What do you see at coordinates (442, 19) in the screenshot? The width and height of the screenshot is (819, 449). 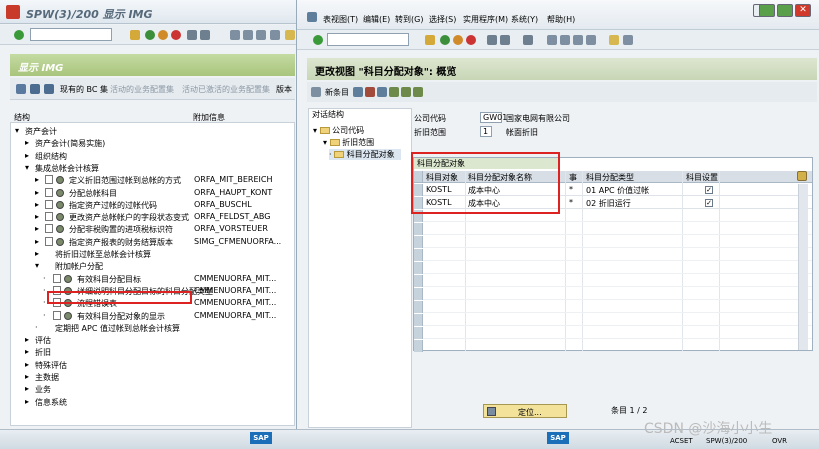 I see `menu-select: 选择(S)` at bounding box center [442, 19].